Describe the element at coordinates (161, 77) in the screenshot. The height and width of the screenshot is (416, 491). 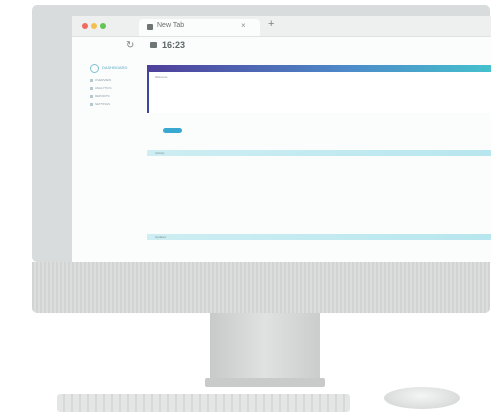
I see `card-label: Welcome` at that location.